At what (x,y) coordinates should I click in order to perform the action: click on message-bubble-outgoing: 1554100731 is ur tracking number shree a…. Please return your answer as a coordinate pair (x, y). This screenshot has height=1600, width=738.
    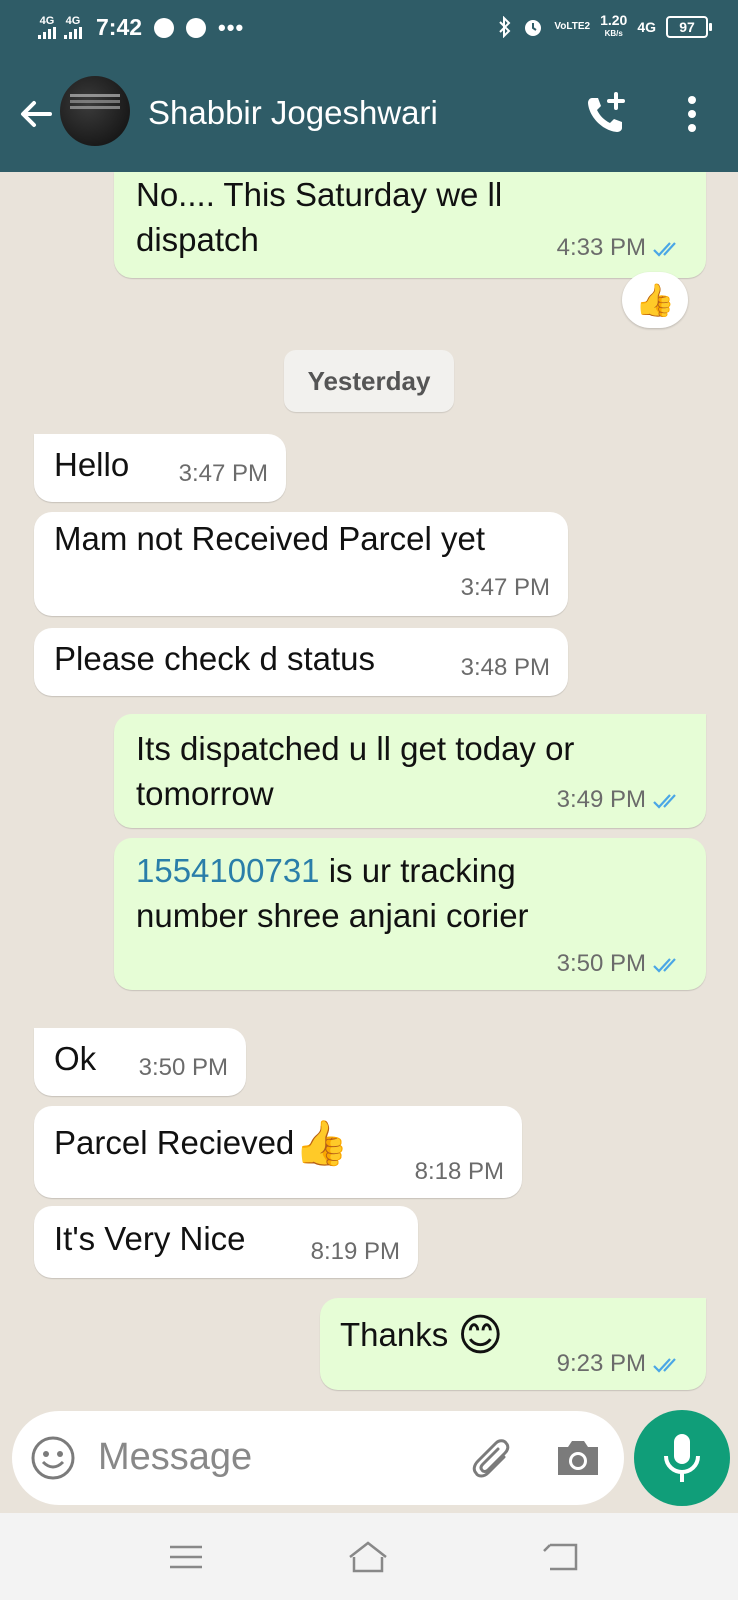
    Looking at the image, I should click on (410, 914).